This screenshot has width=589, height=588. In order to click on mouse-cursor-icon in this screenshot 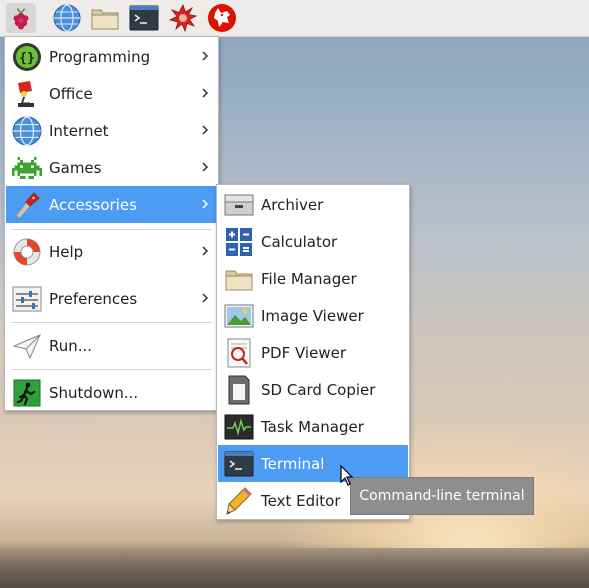, I will do `click(347, 475)`.